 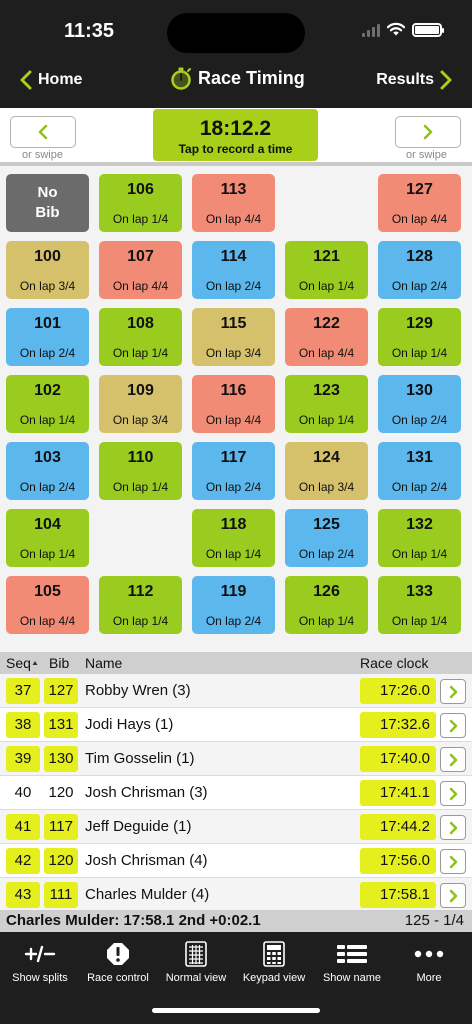 What do you see at coordinates (326, 538) in the screenshot?
I see `bib-tile: 125 On lap 2/4` at bounding box center [326, 538].